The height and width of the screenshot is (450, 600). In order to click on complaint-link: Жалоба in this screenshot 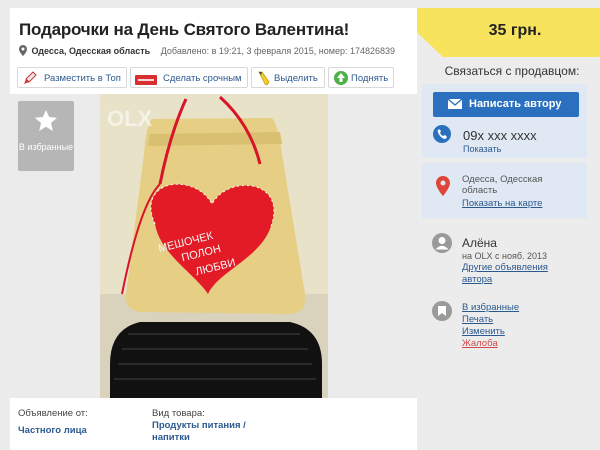, I will do `click(490, 344)`.